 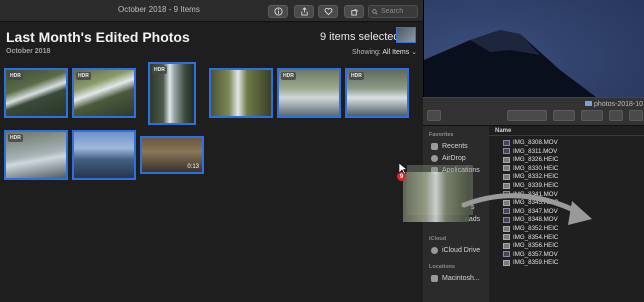 I want to click on rotate-button, so click(x=354, y=11).